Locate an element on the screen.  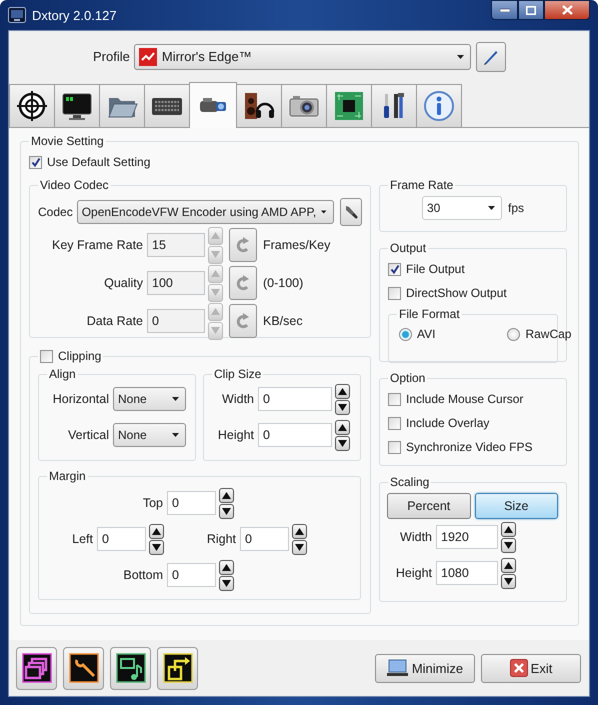
action-button: Minimize is located at coordinates (425, 668).